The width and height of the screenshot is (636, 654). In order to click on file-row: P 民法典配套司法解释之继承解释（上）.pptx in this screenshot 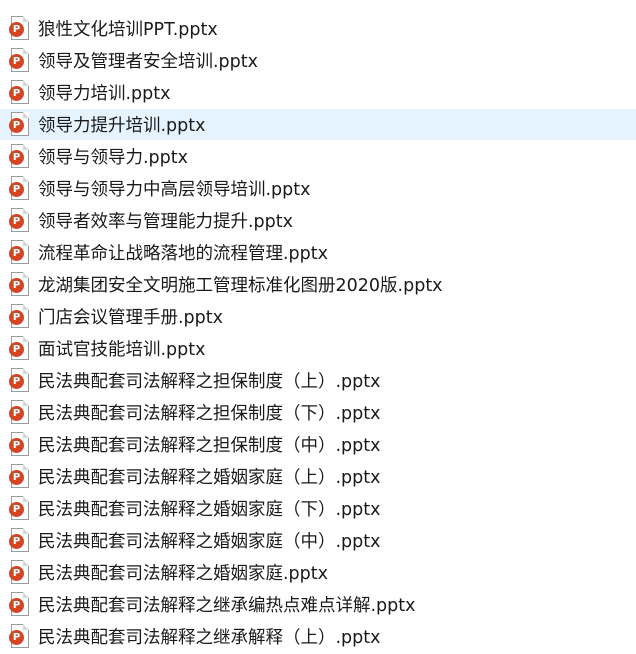, I will do `click(318, 636)`.